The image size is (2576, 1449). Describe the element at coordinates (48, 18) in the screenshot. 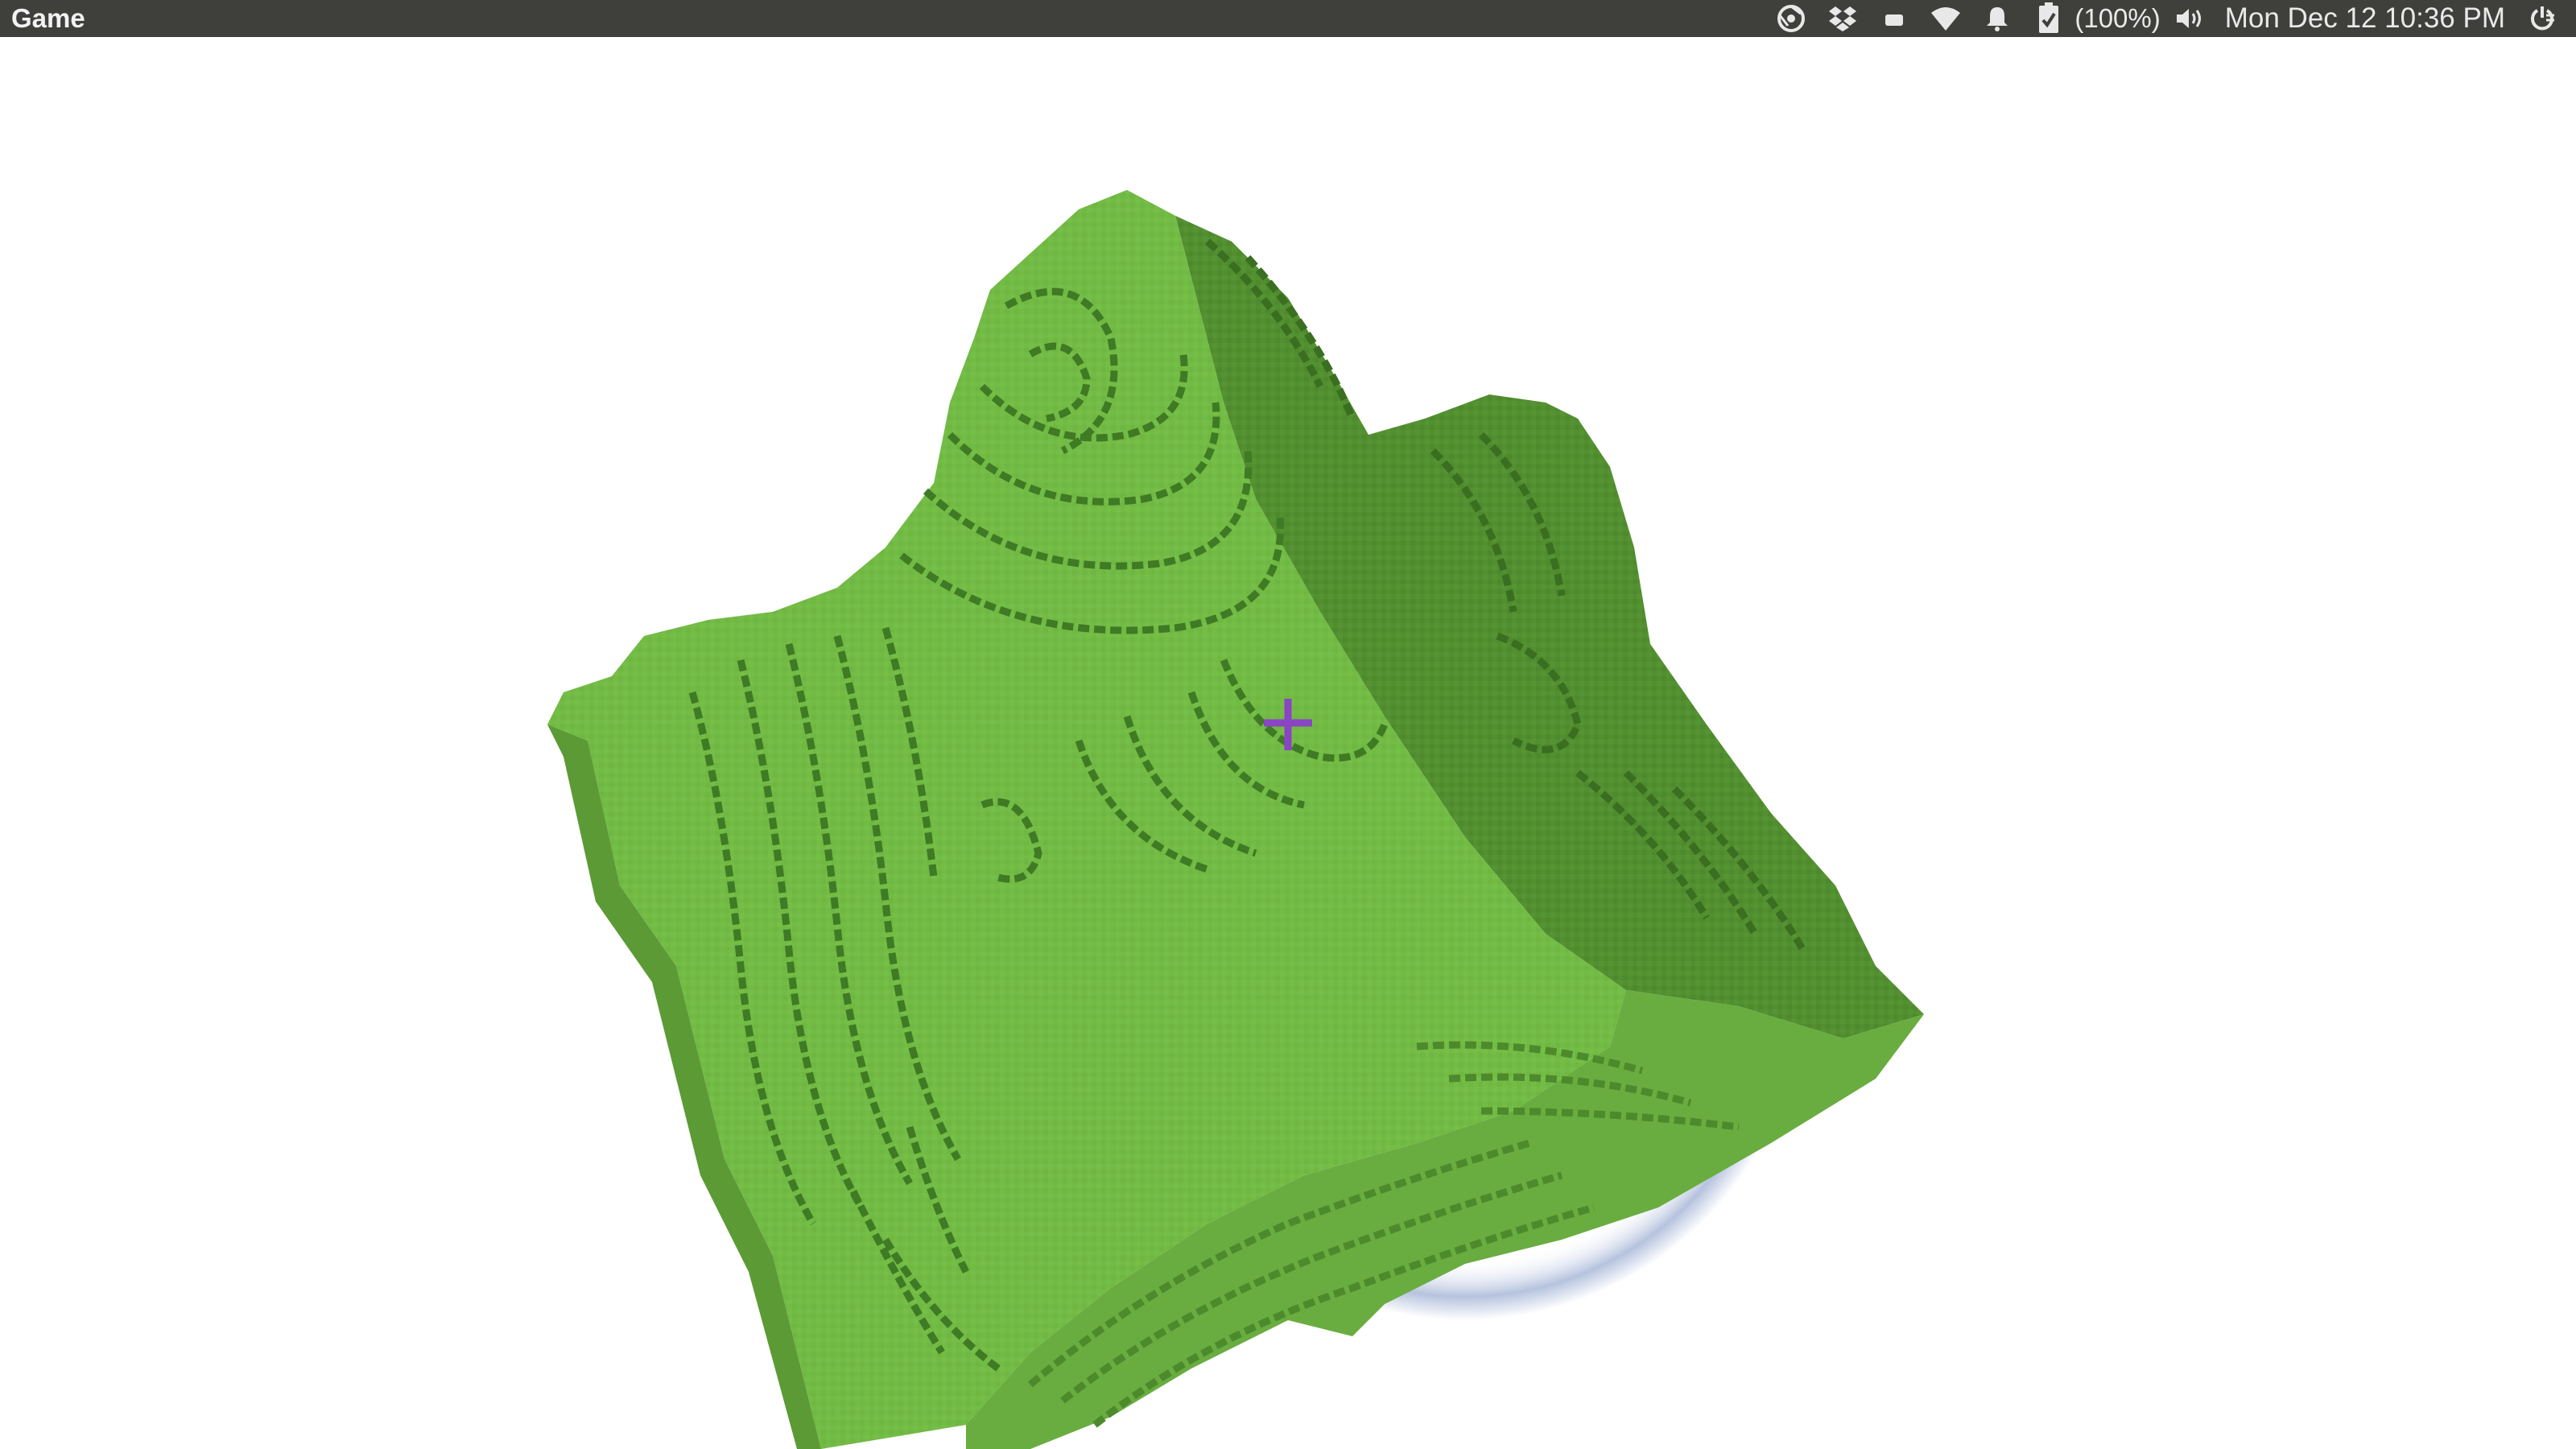

I see `app-title: Game` at that location.